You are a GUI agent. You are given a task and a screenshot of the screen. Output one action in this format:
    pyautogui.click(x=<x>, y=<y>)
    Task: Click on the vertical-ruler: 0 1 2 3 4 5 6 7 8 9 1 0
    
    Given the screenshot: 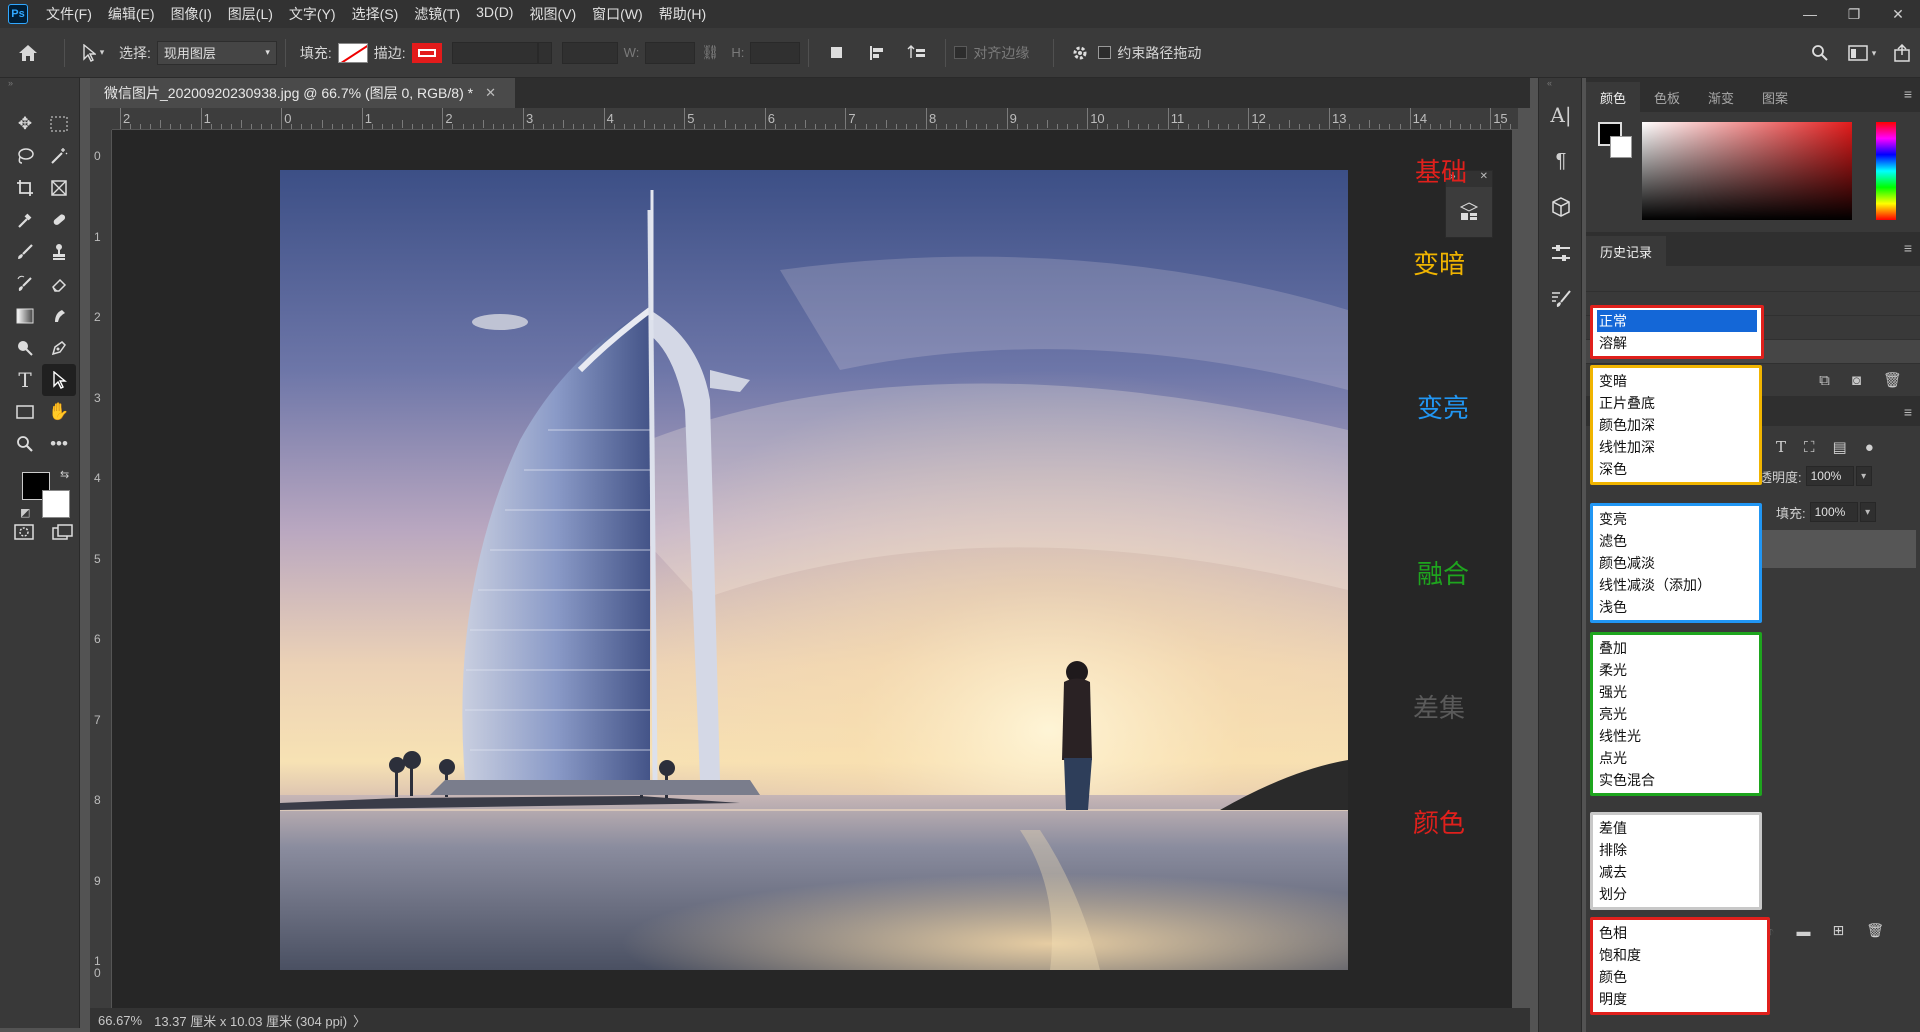 What is the action you would take?
    pyautogui.click(x=101, y=570)
    